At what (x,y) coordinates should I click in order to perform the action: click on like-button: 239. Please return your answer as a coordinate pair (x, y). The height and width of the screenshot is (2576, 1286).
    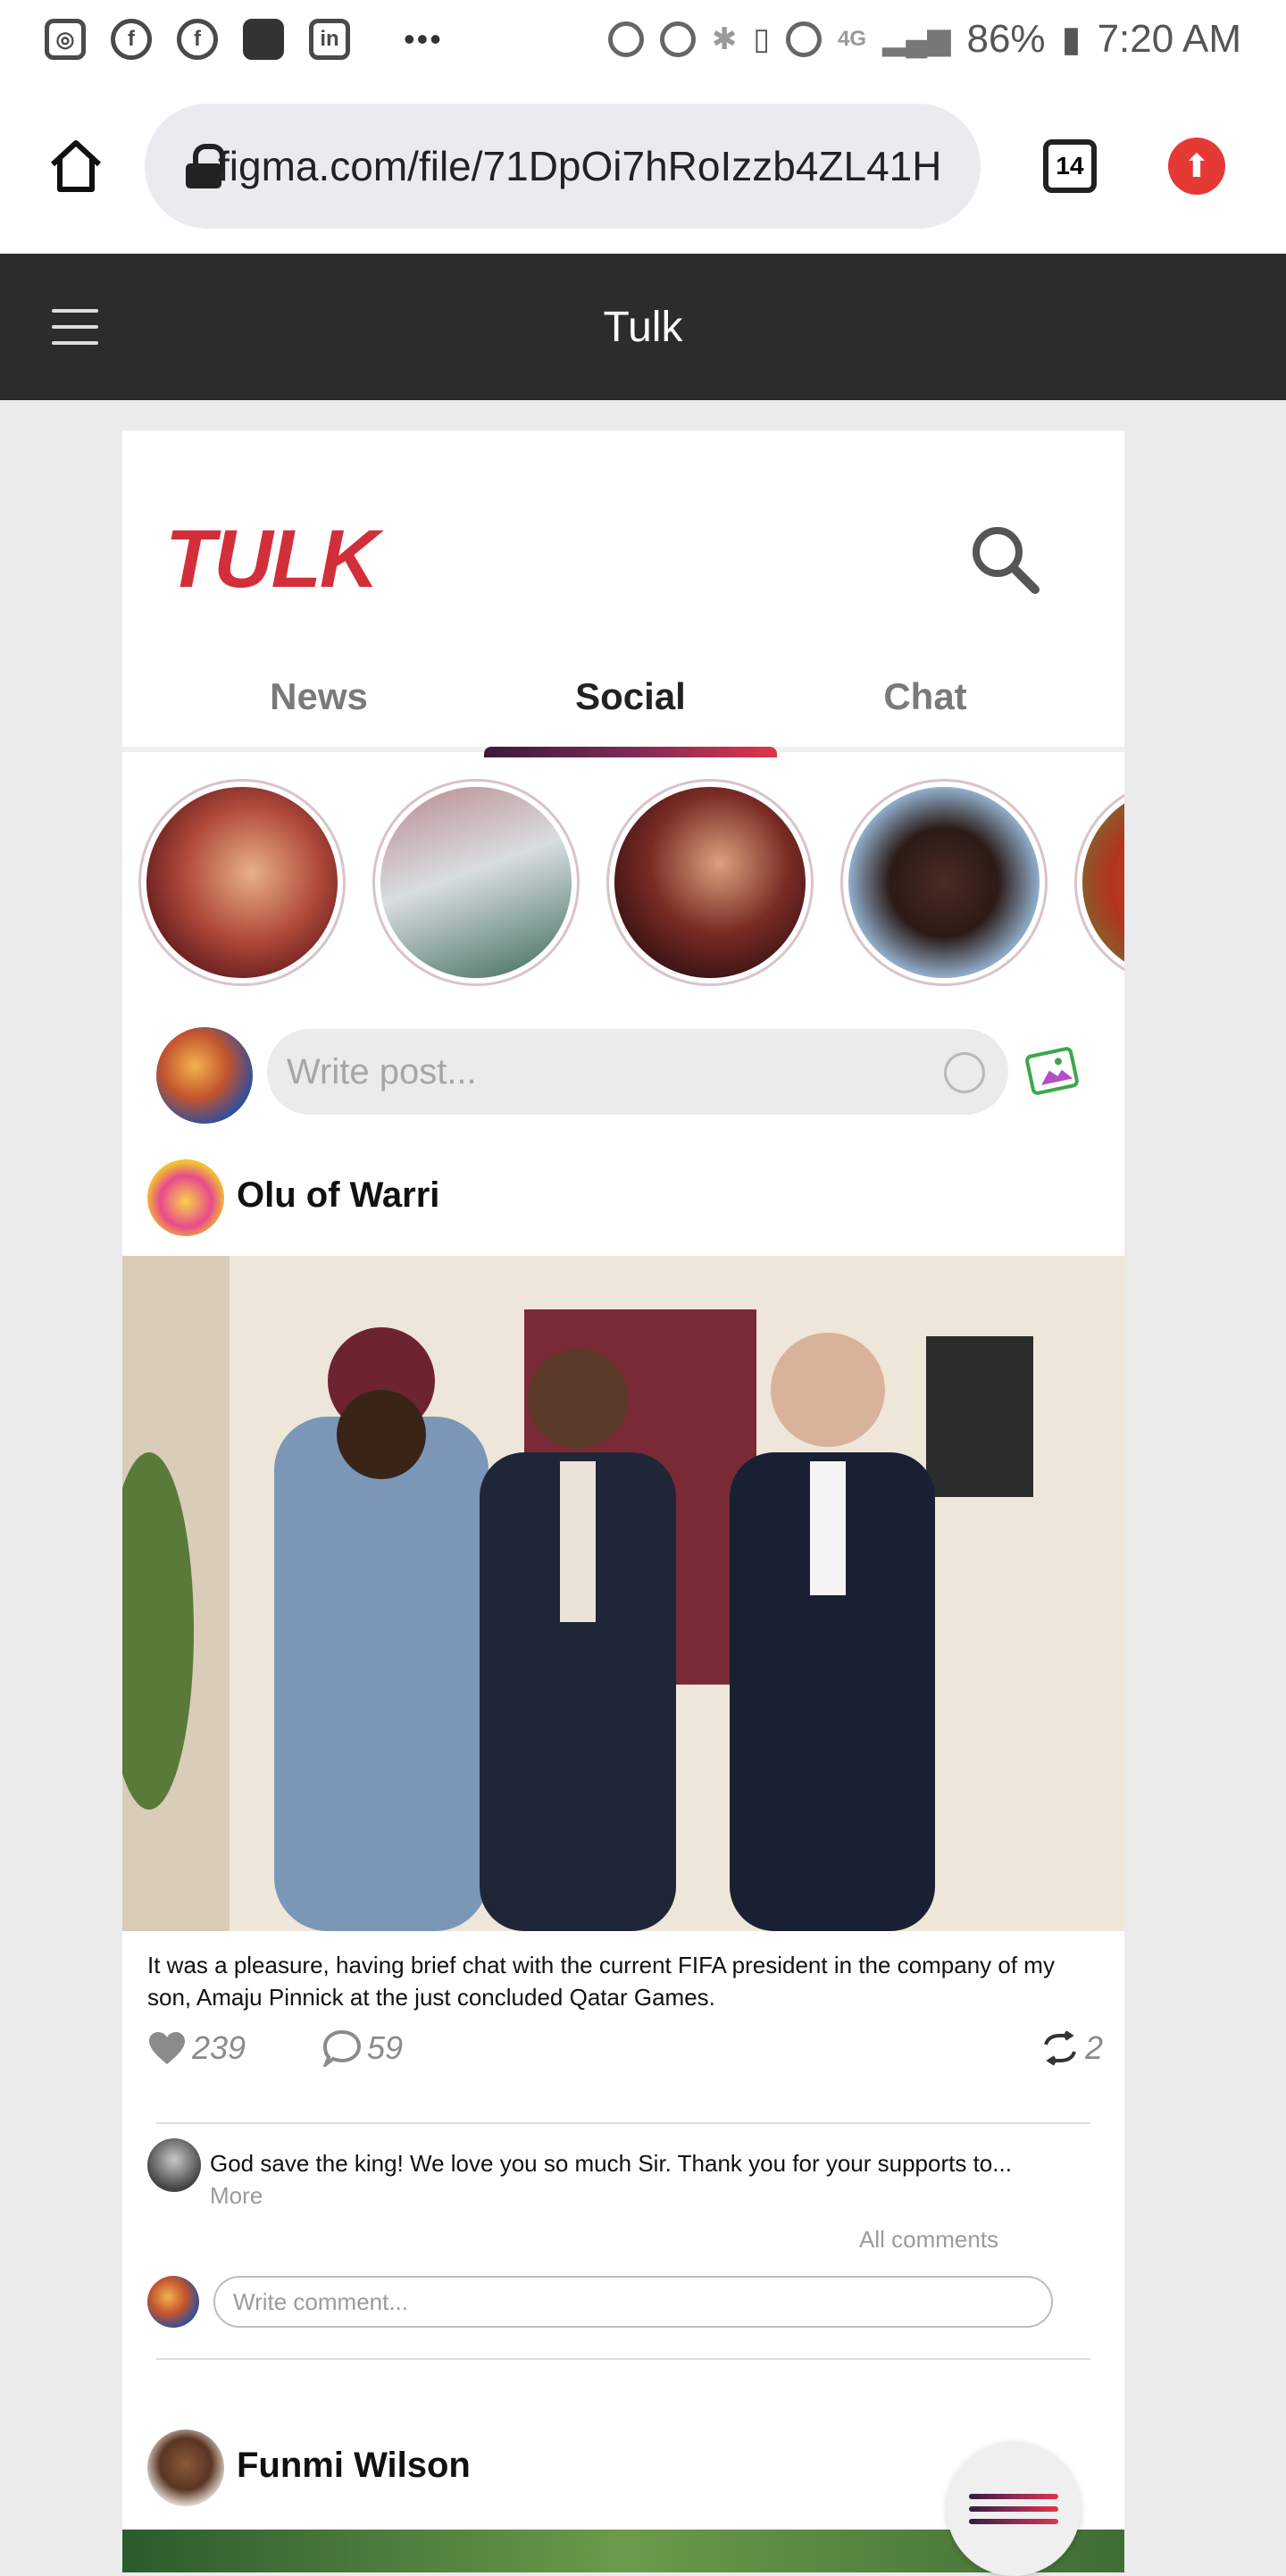
    Looking at the image, I should click on (197, 2048).